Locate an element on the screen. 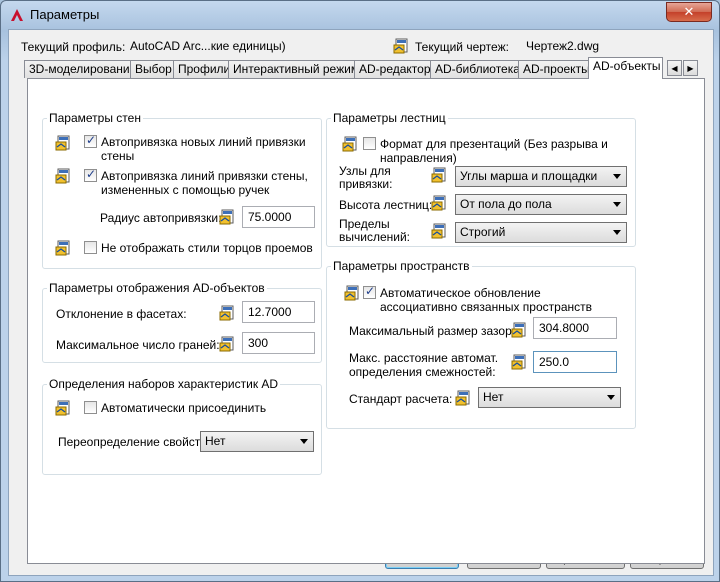 This screenshot has width=720, height=582. stair-height-label: Высота лестниц: is located at coordinates (386, 205).